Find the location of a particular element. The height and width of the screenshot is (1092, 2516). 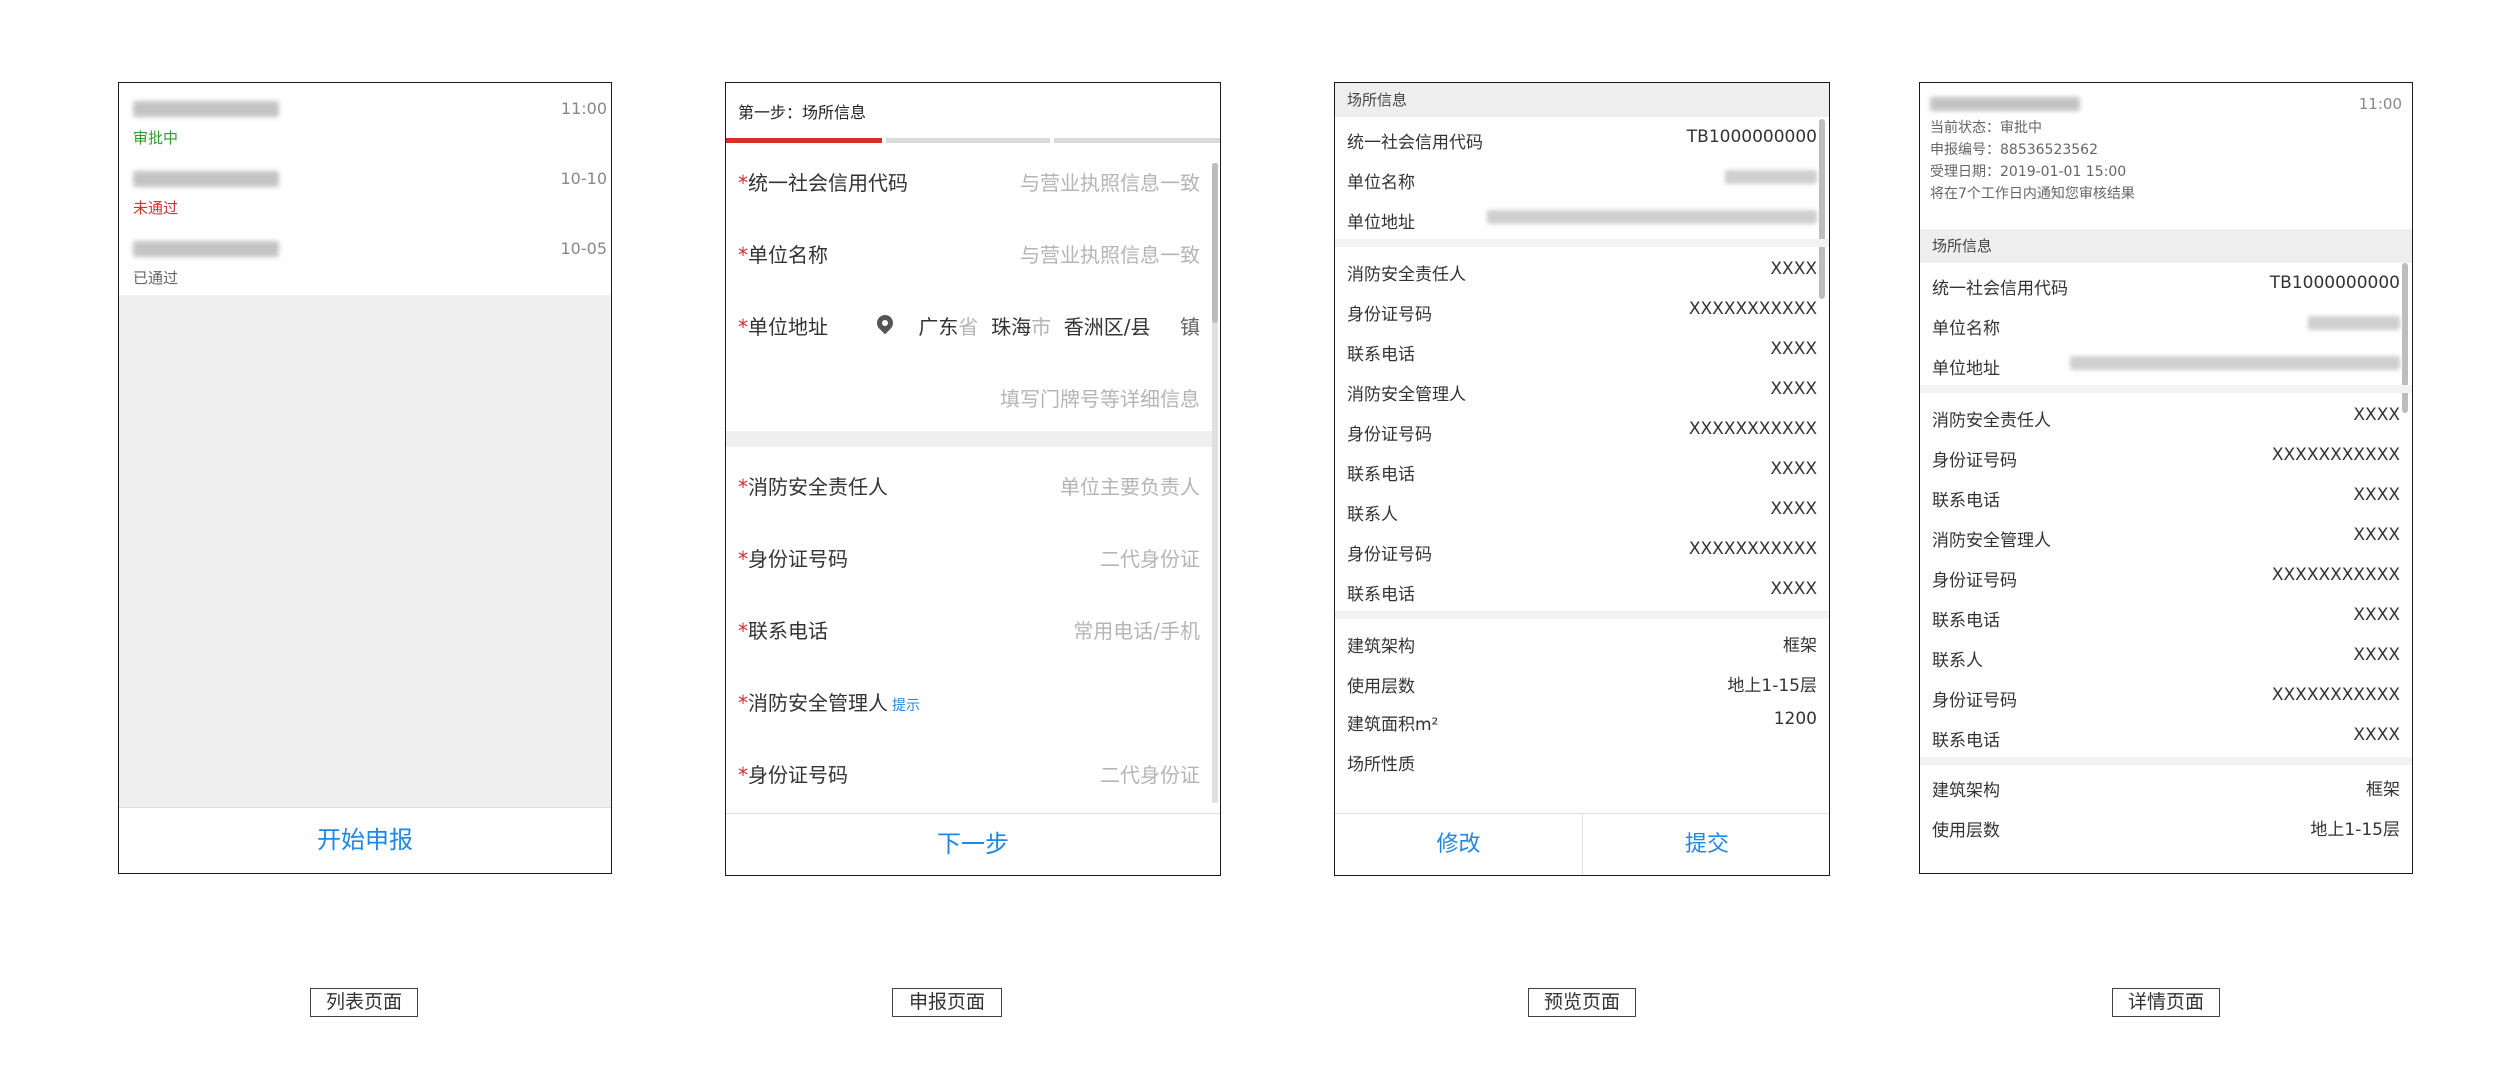

province-select: 广东 is located at coordinates (938, 327).